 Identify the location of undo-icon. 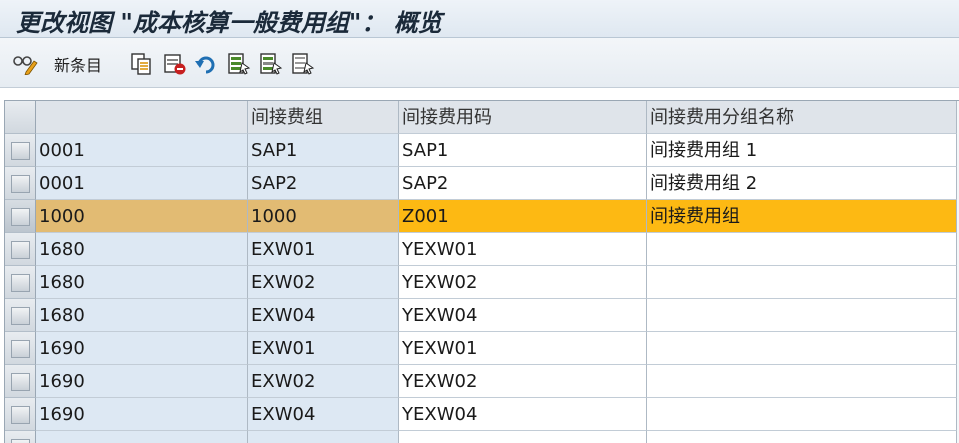
(205, 65).